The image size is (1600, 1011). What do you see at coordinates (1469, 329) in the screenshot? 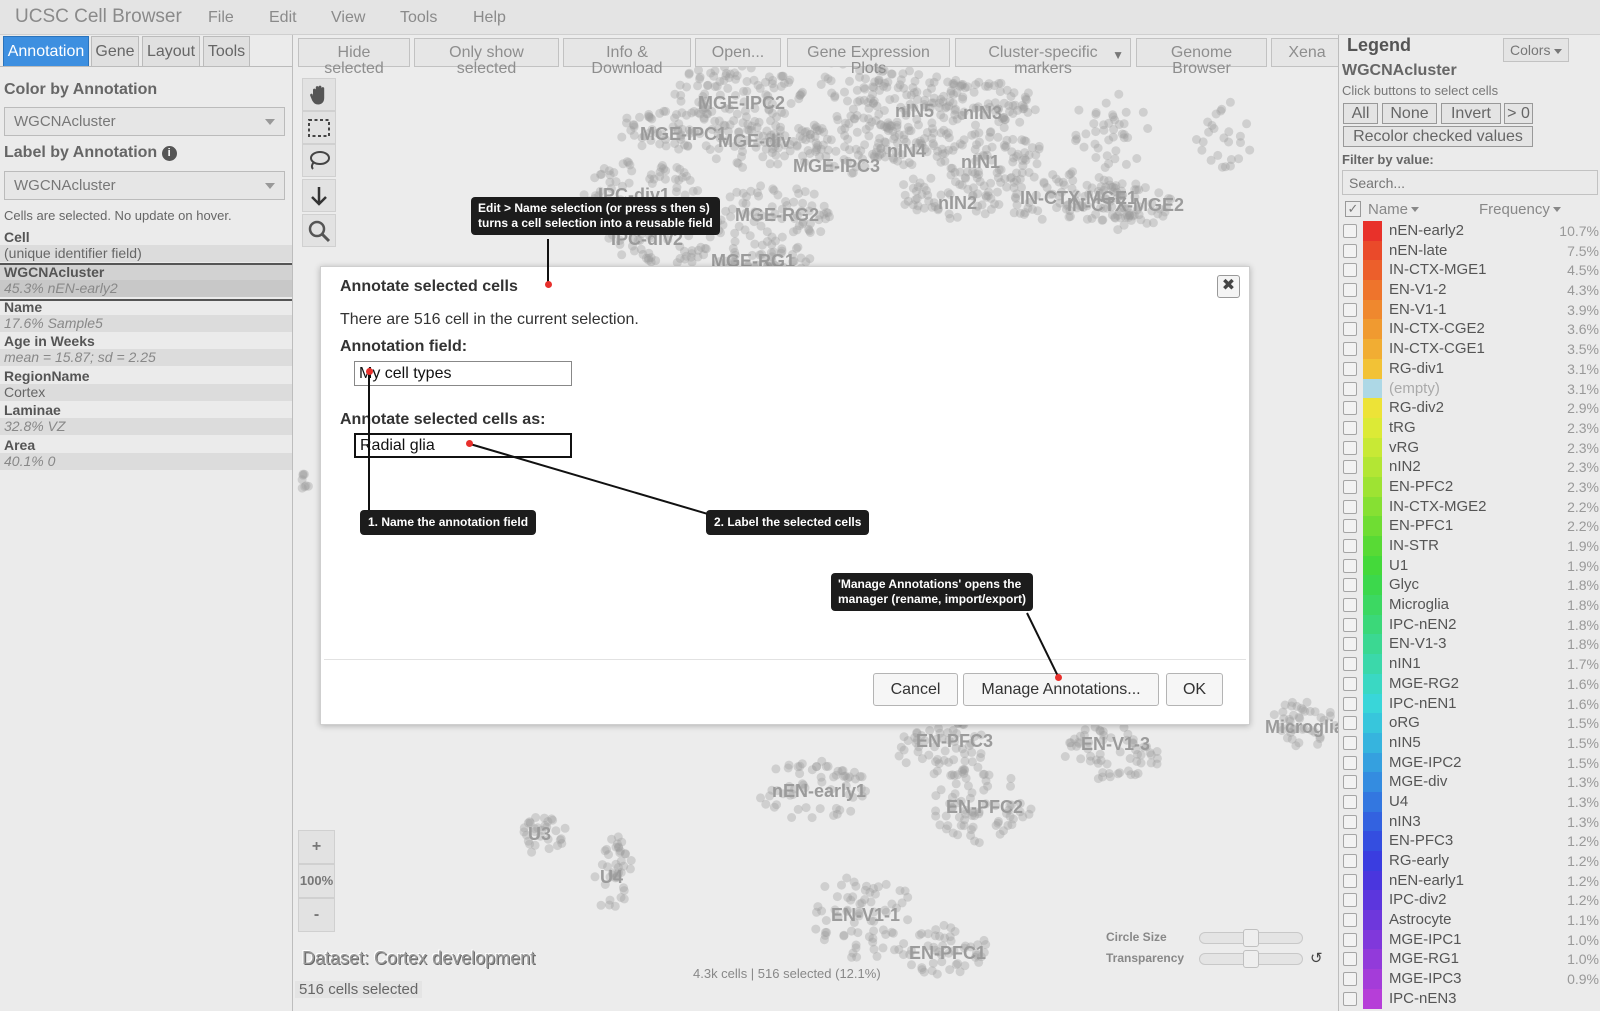
I see `legend-row: IN-CTX-CGE2 3.6%` at bounding box center [1469, 329].